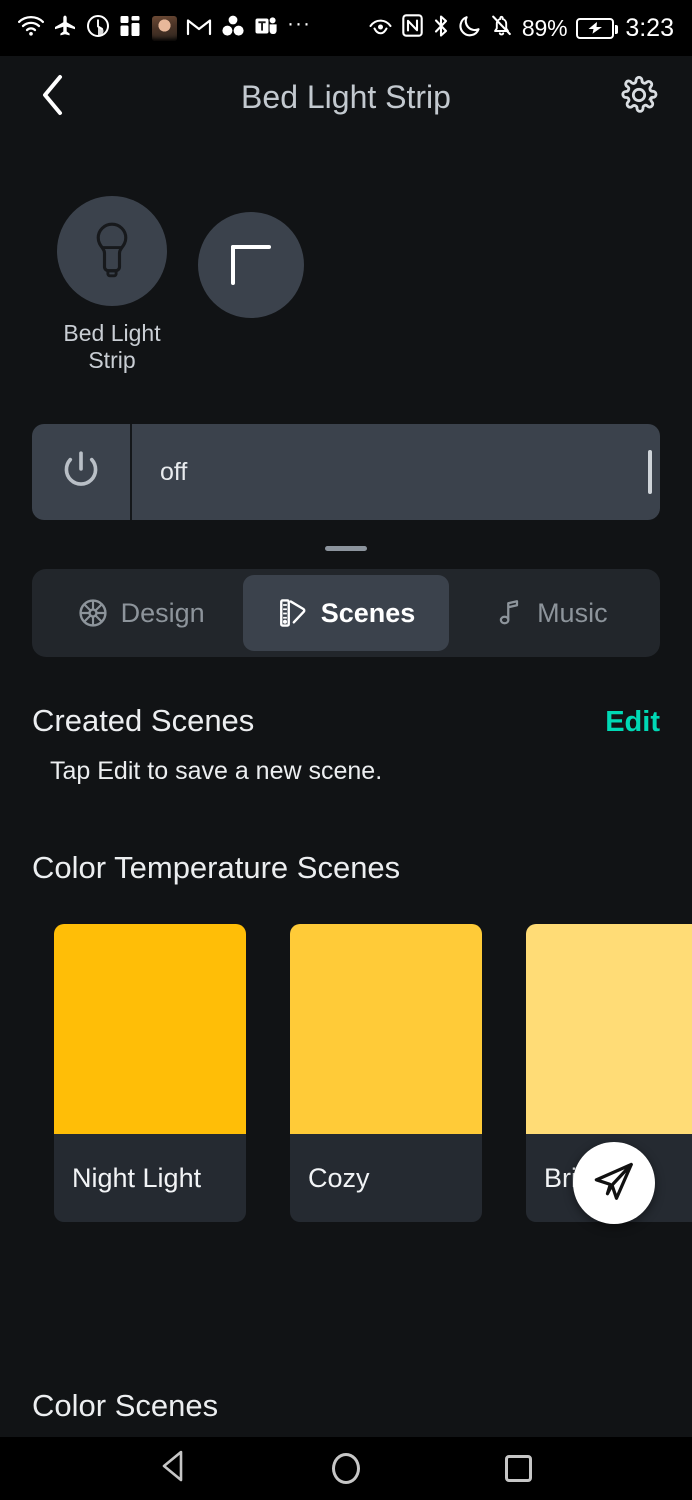 This screenshot has width=692, height=1500. I want to click on power-bar-section: off, so click(346, 463).